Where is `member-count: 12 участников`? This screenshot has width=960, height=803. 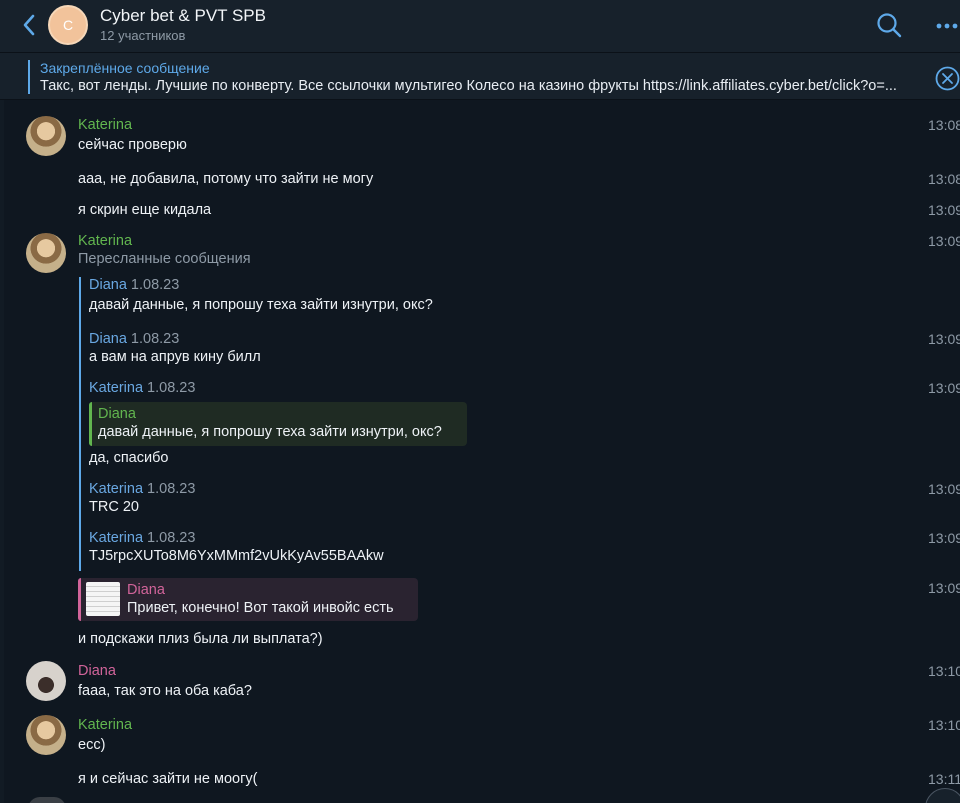 member-count: 12 участников is located at coordinates (143, 35).